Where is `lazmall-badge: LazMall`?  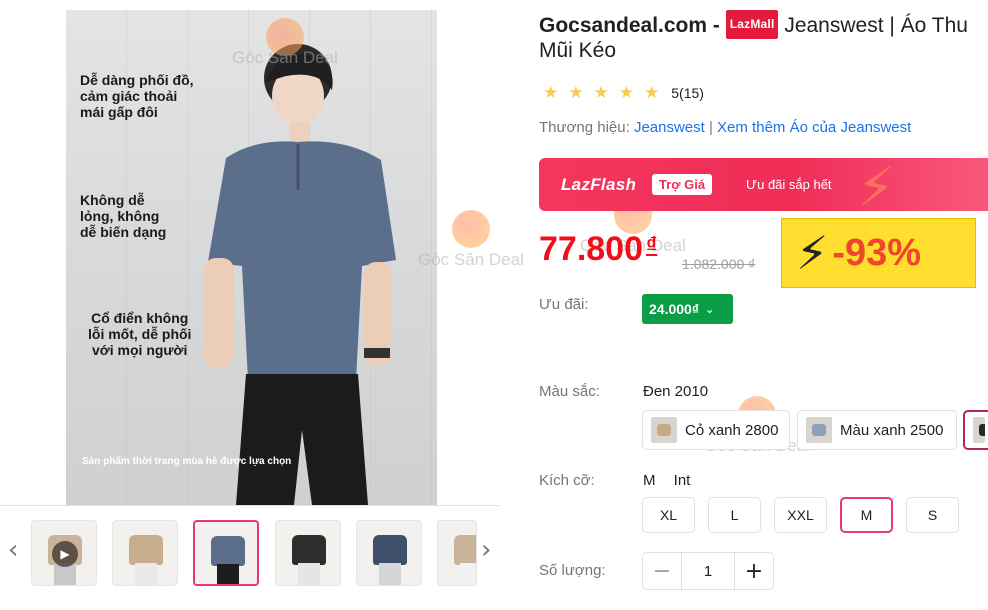
lazmall-badge: LazMall is located at coordinates (752, 24).